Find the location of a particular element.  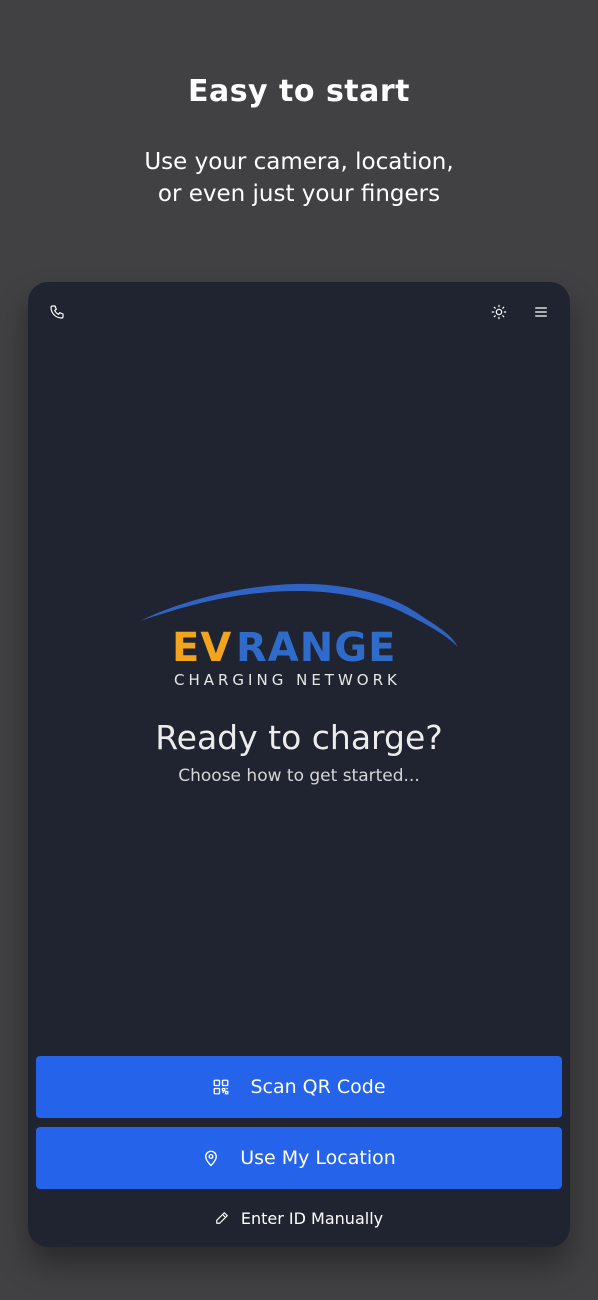

call-button is located at coordinates (57, 312).